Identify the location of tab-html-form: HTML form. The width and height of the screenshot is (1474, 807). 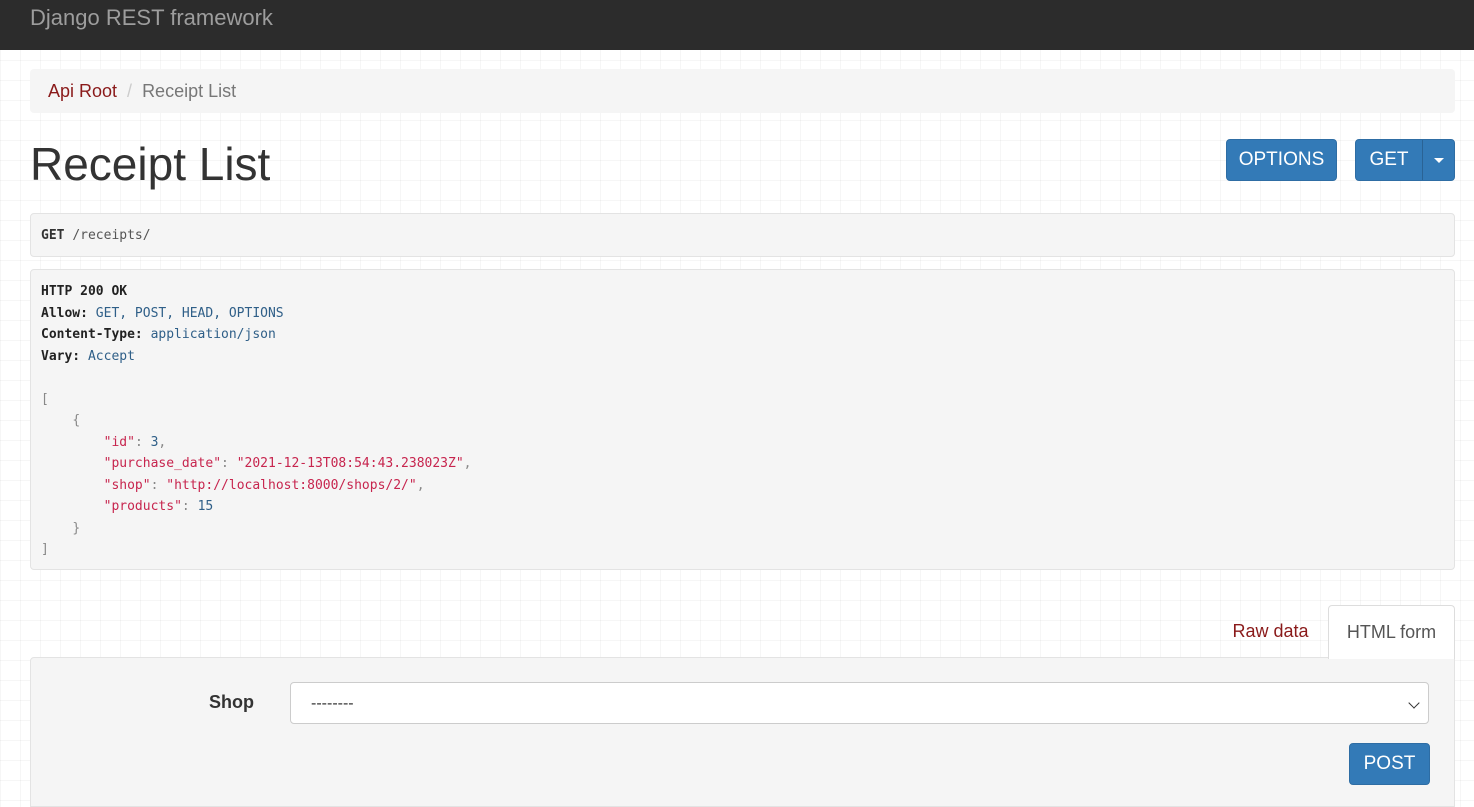
(1391, 632).